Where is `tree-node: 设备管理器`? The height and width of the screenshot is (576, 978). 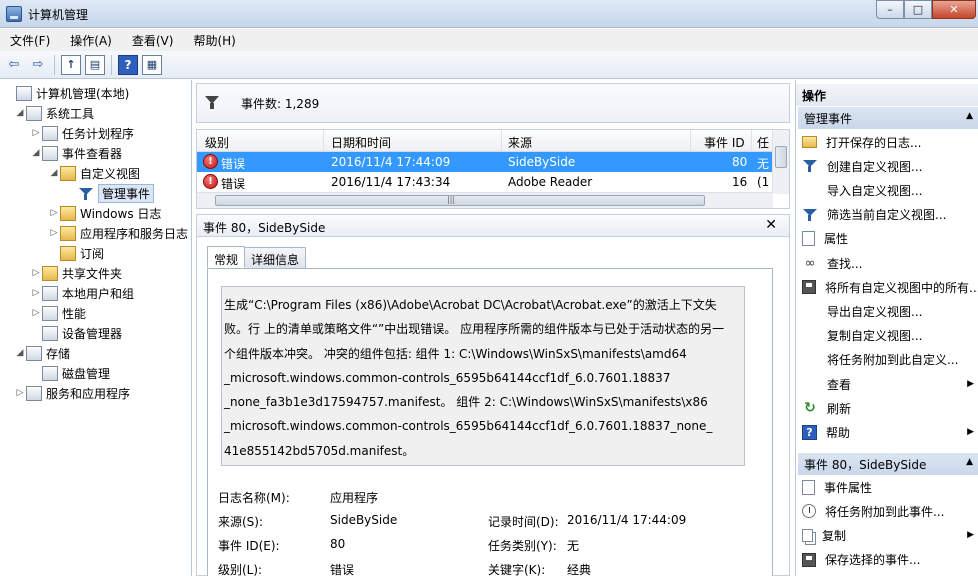
tree-node: 设备管理器 is located at coordinates (76, 333).